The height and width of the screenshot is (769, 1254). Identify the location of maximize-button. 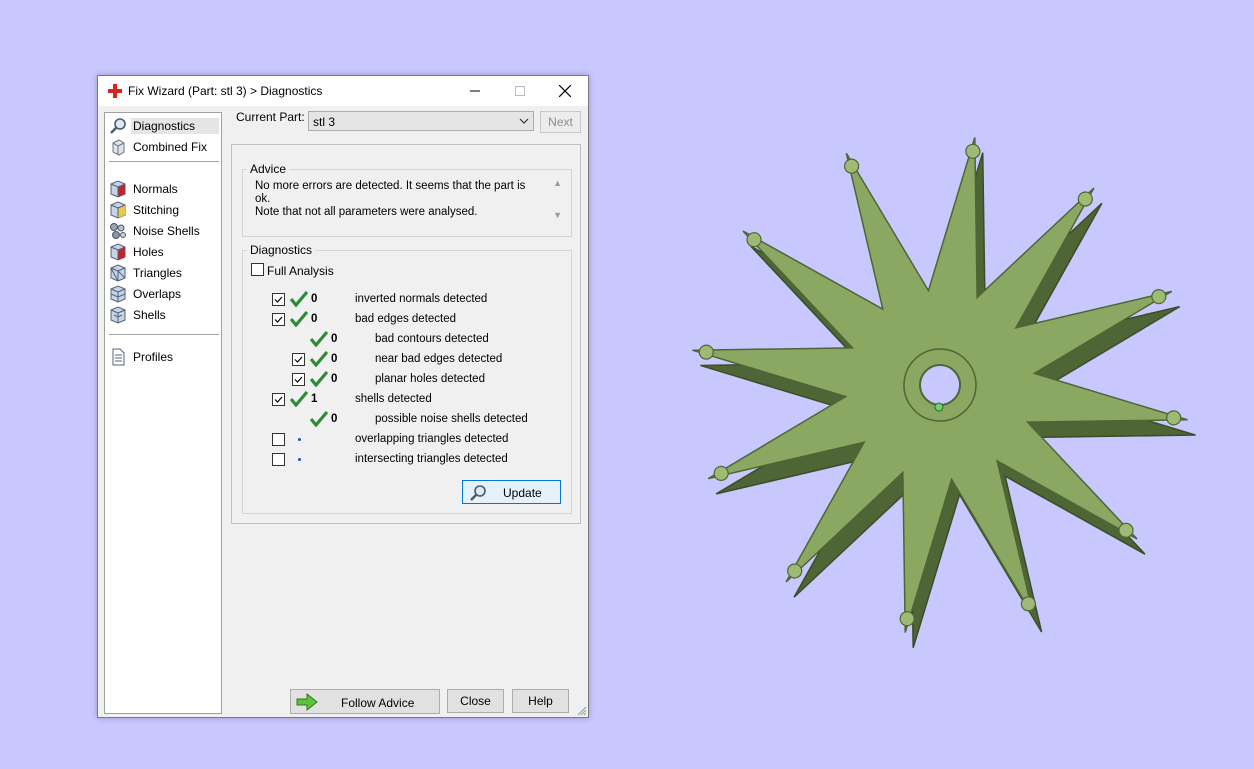
(520, 91).